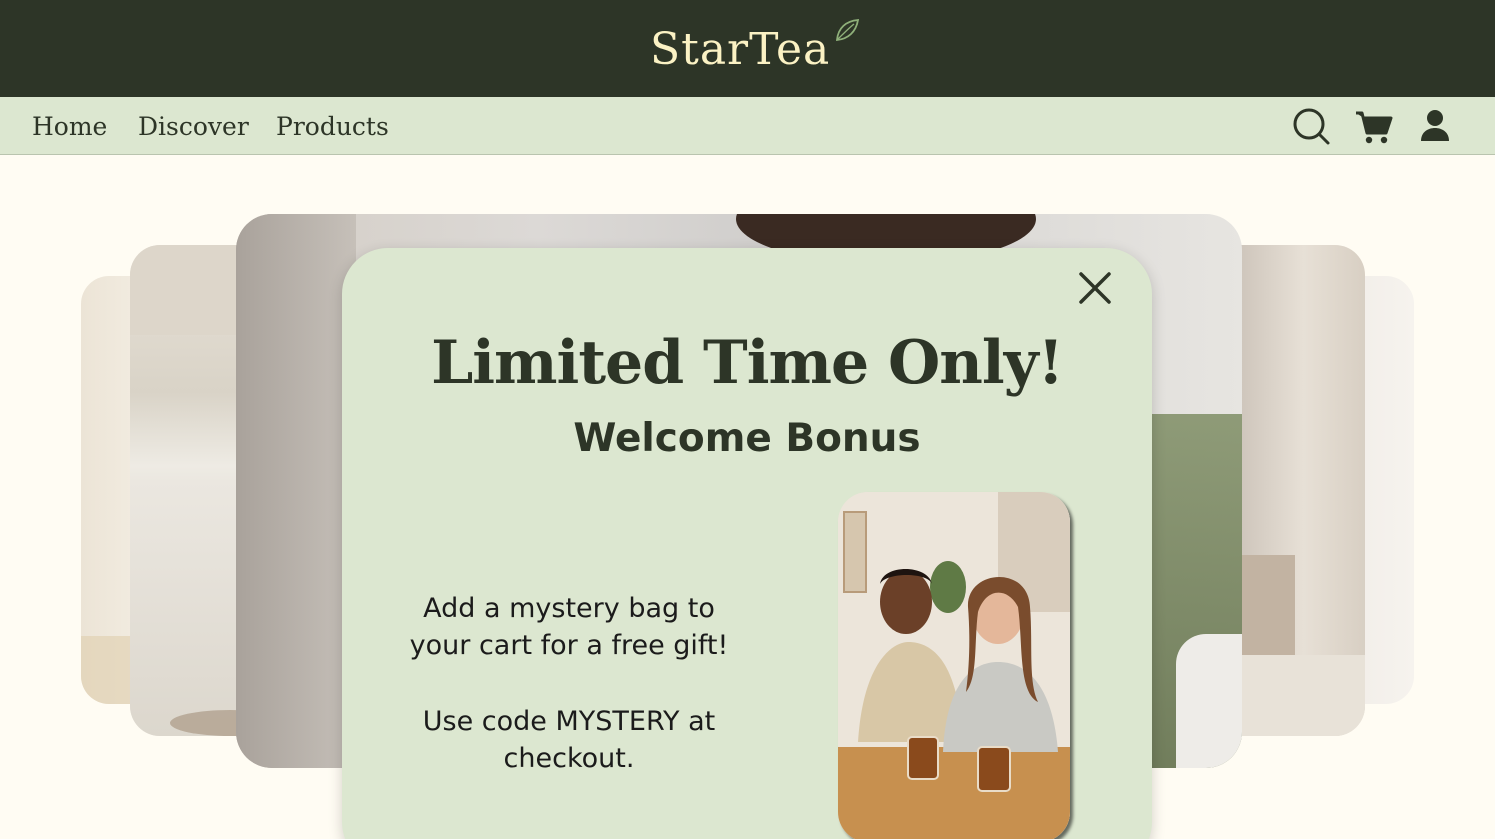 This screenshot has height=839, width=1495. Describe the element at coordinates (747, 126) in the screenshot. I see `nav-bar: Home Discover Products` at that location.